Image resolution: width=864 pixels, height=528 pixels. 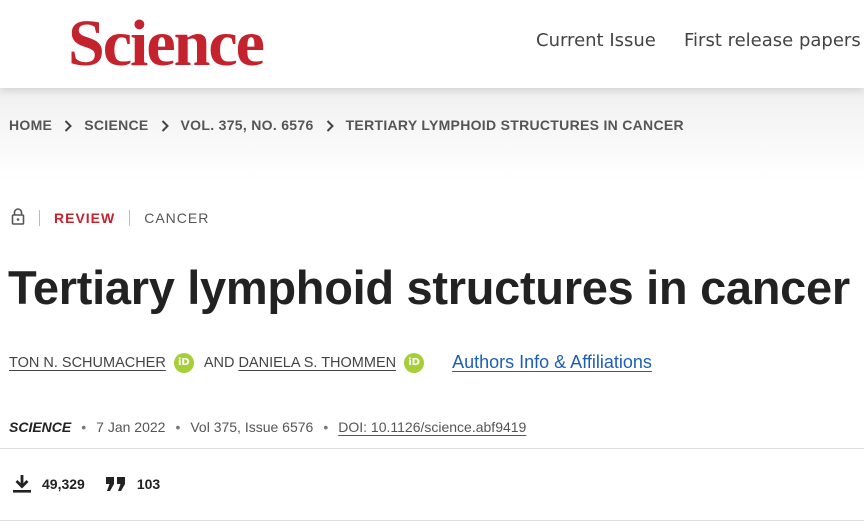 I want to click on publication-date: 7 Jan 2022, so click(x=131, y=427).